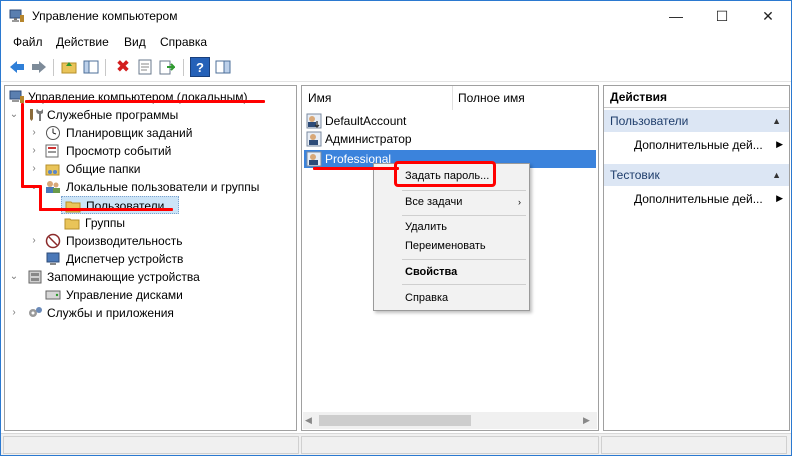  I want to click on tree-label-shared-folders: Общие папки, so click(103, 169).